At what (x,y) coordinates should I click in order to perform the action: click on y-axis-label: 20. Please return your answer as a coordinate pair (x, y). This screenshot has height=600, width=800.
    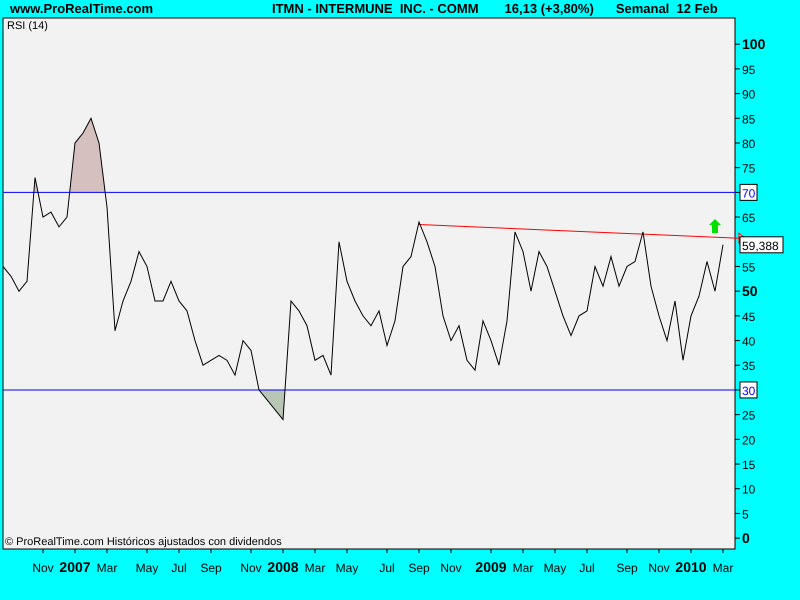
    Looking at the image, I should click on (749, 440).